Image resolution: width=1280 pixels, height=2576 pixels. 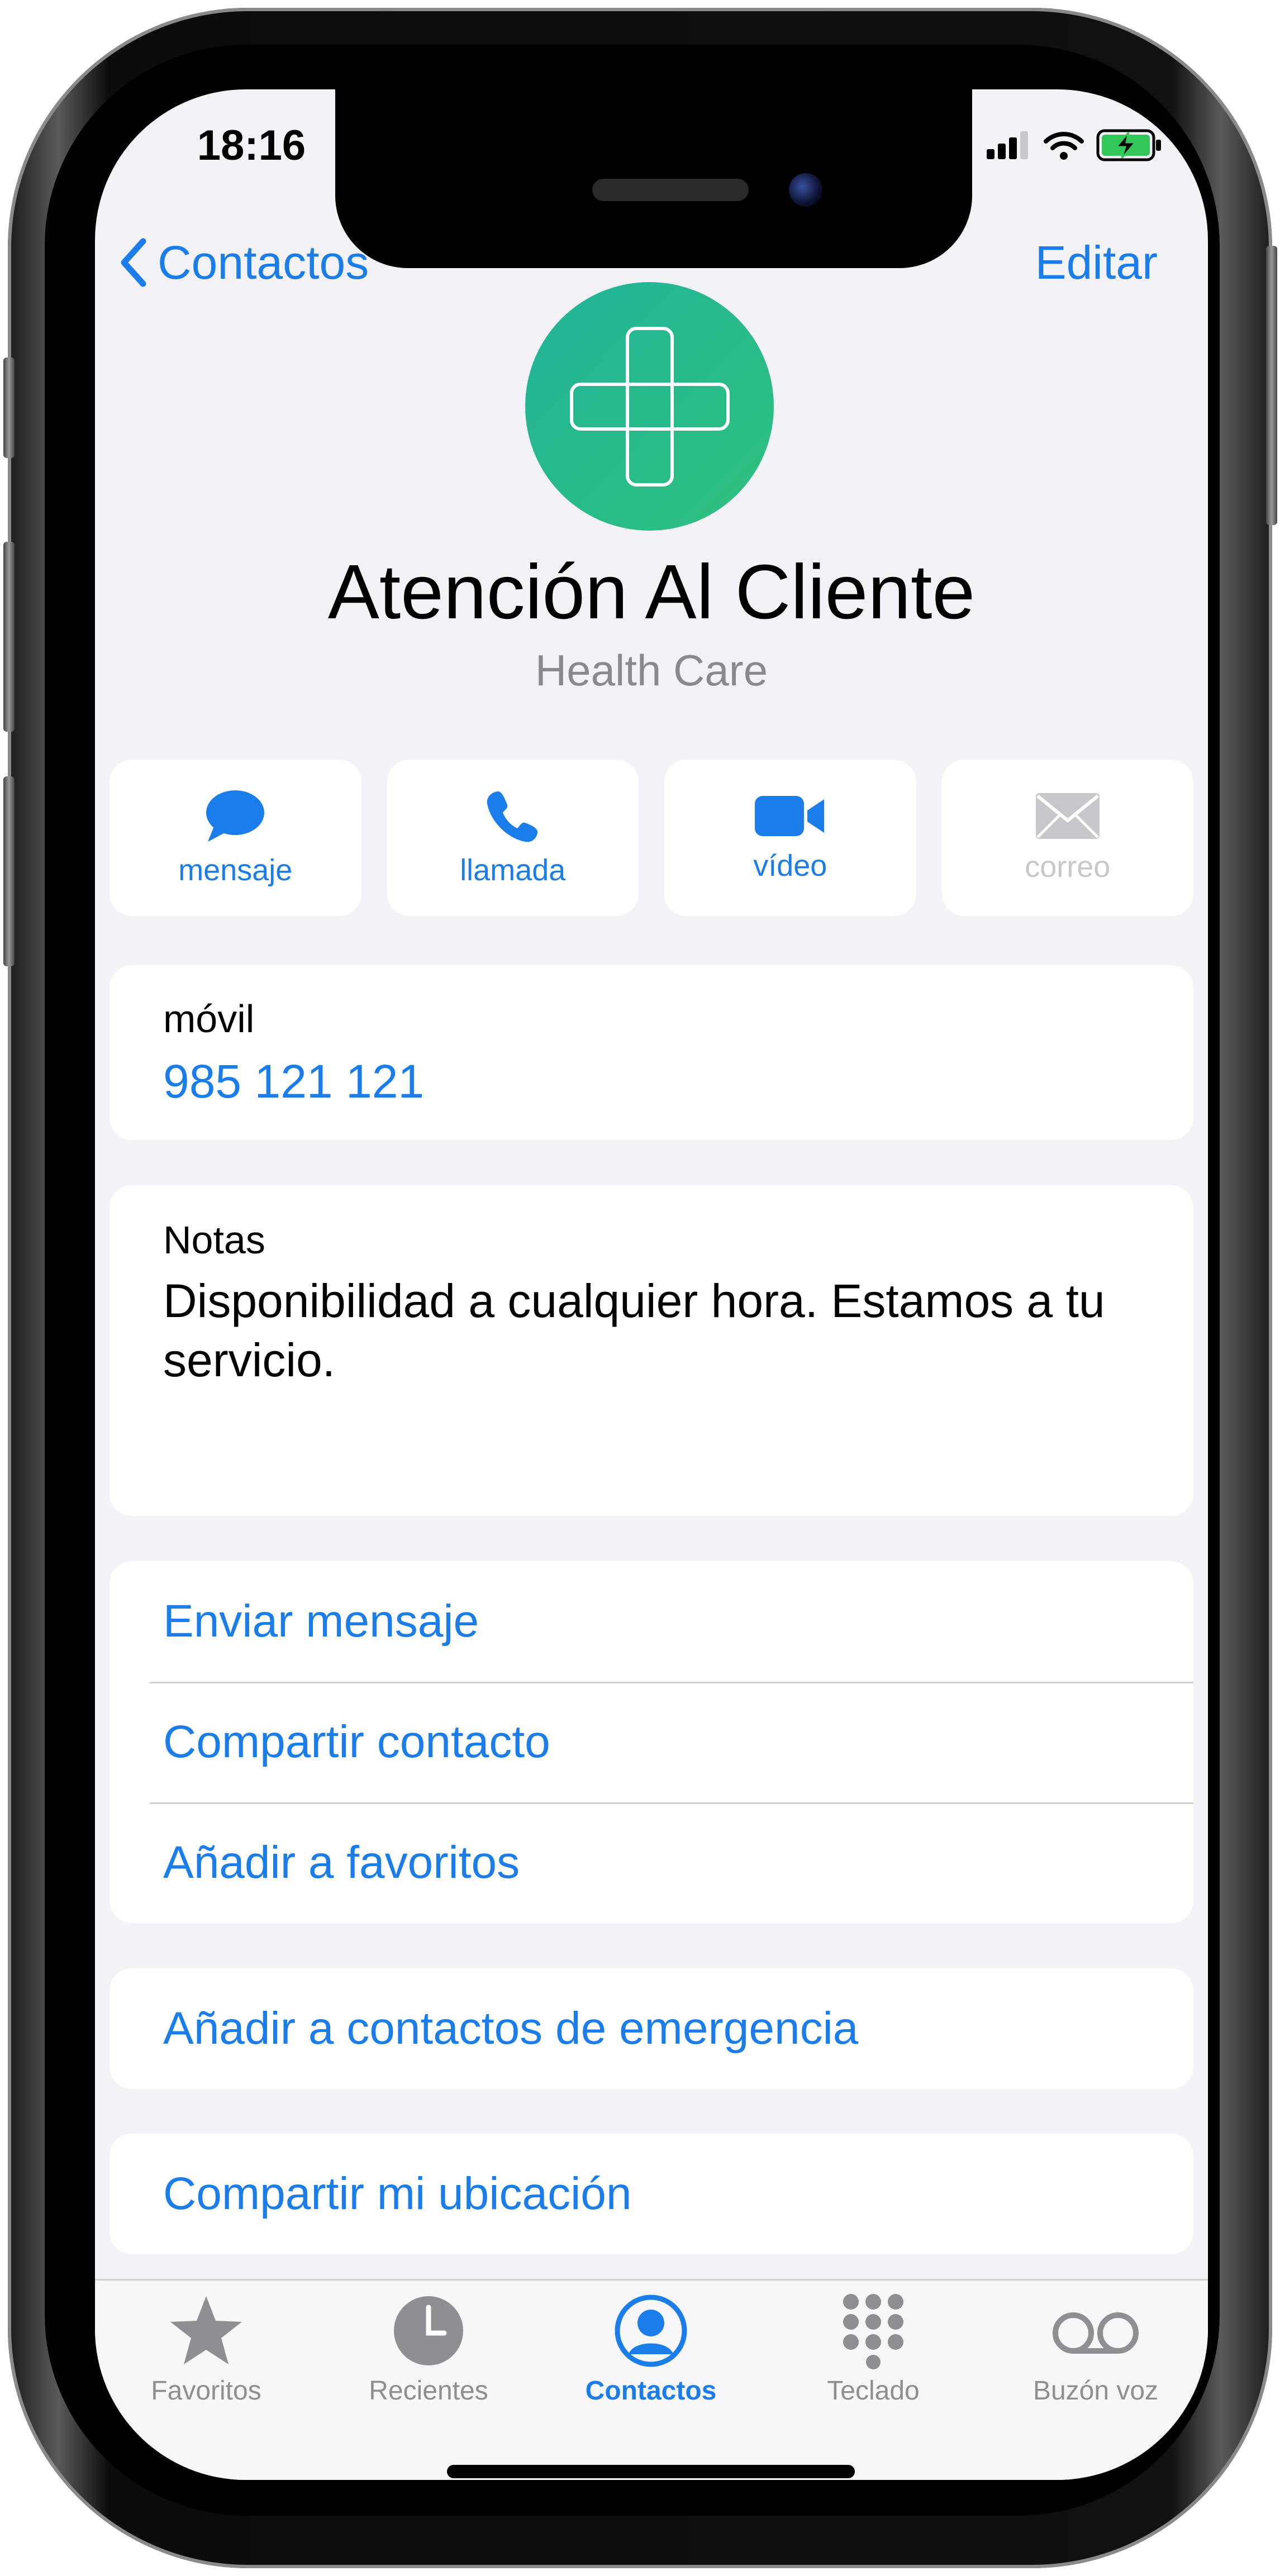 I want to click on tab-contacts: Contactos, so click(x=651, y=2359).